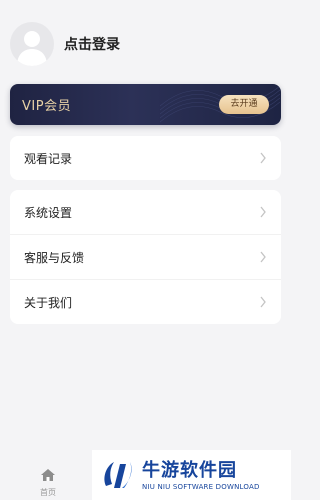 This screenshot has height=500, width=320. Describe the element at coordinates (48, 482) in the screenshot. I see `tab-home: 首页` at that location.